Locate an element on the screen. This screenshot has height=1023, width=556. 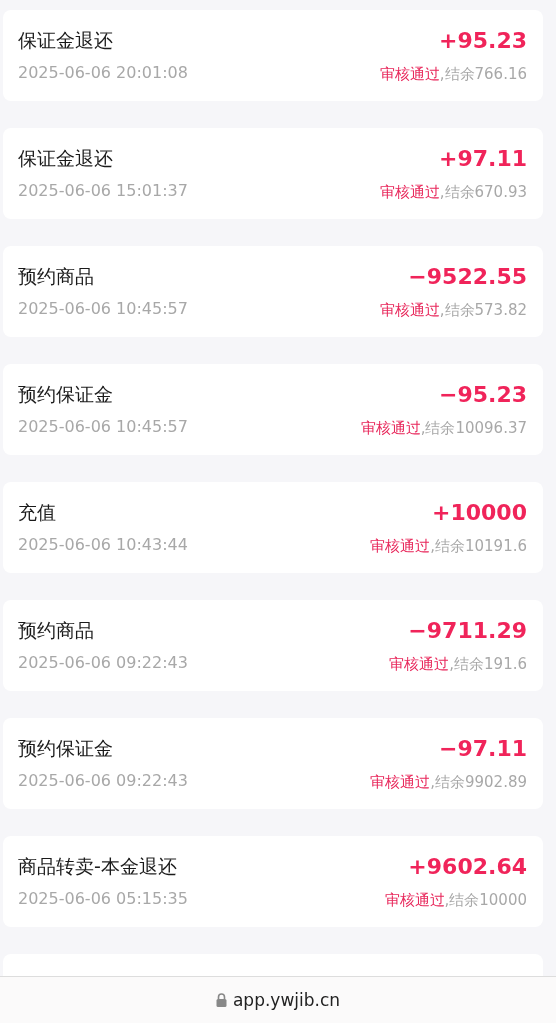
balance-text: ,结余10000 is located at coordinates (485, 899).